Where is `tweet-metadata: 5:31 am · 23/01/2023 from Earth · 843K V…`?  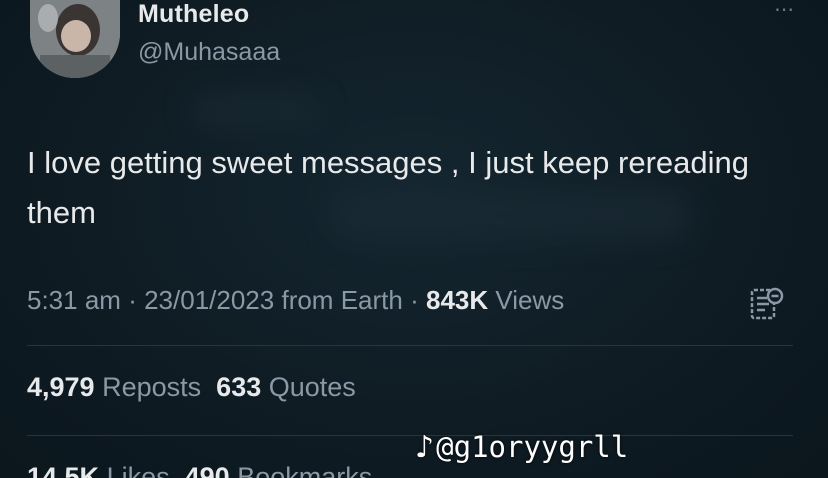 tweet-metadata: 5:31 am · 23/01/2023 from Earth · 843K V… is located at coordinates (295, 300).